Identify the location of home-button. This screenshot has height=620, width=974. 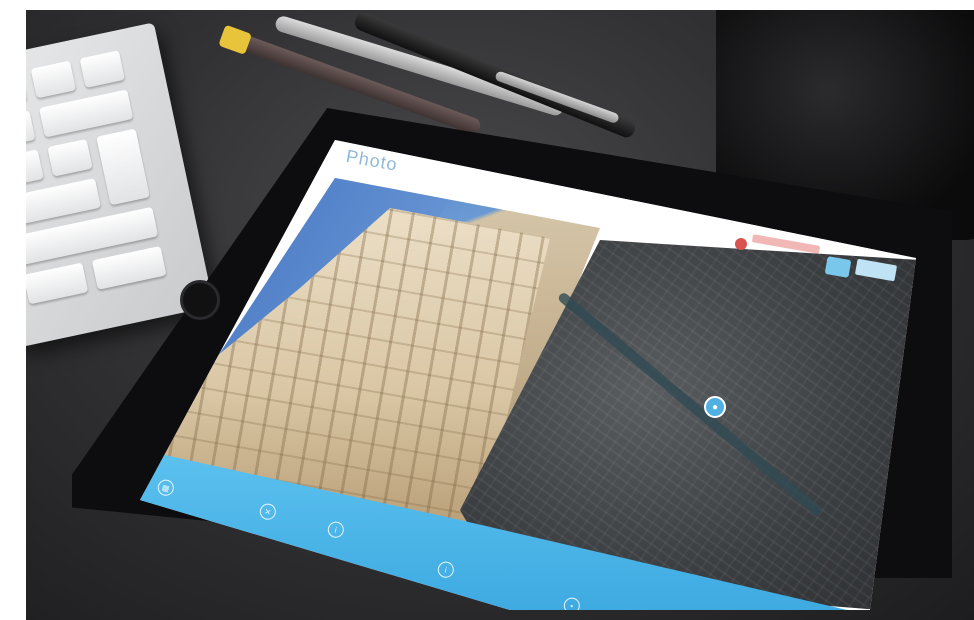
(200, 300).